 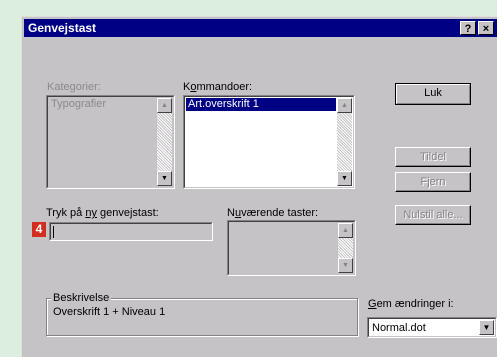 I want to click on description-caption: Beskrivelse, so click(x=81, y=298).